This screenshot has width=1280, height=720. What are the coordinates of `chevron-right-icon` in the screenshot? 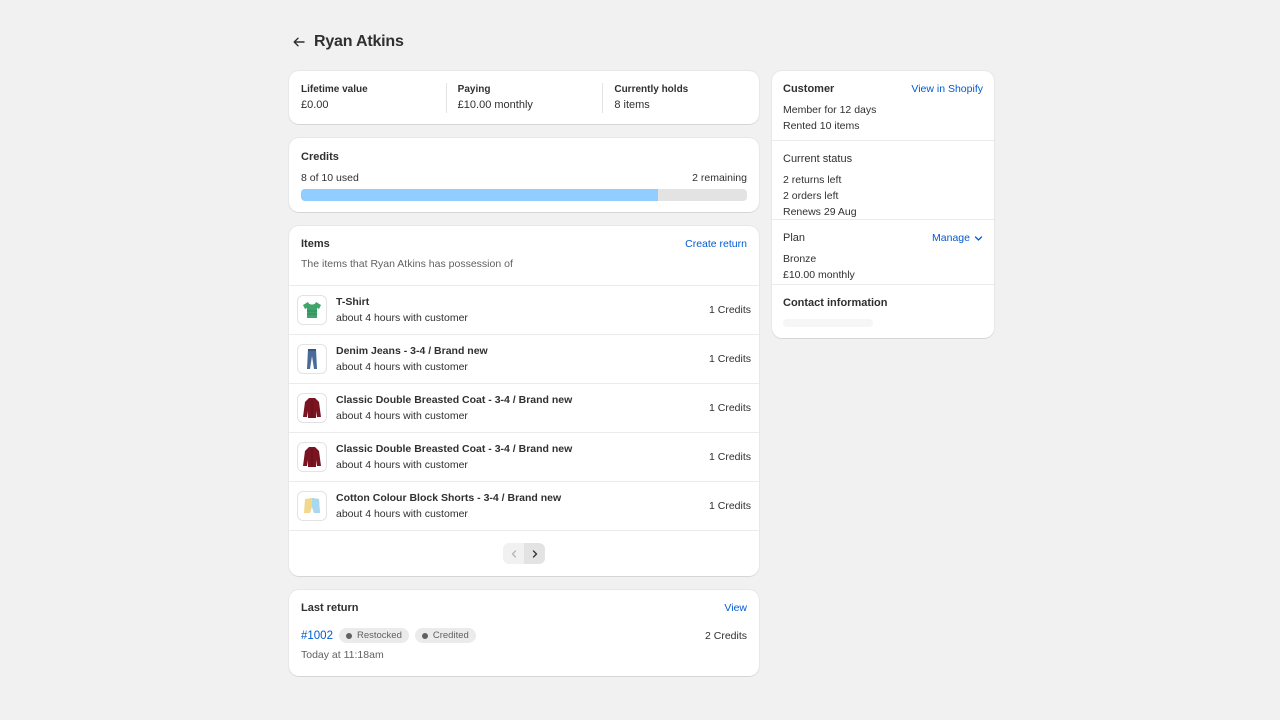 It's located at (534, 553).